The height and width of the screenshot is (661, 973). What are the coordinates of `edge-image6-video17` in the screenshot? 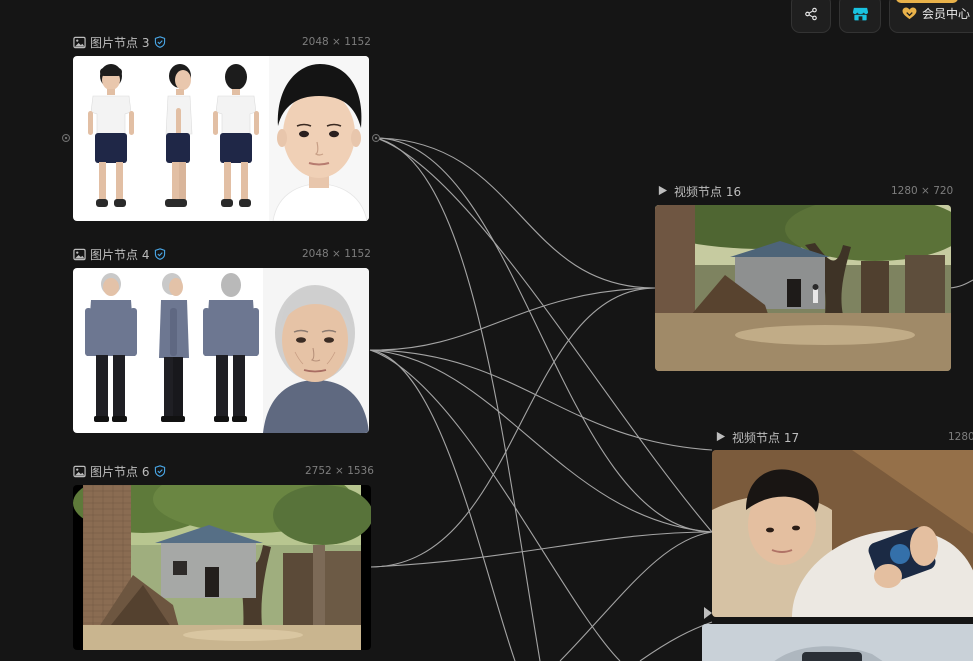 It's located at (541, 549).